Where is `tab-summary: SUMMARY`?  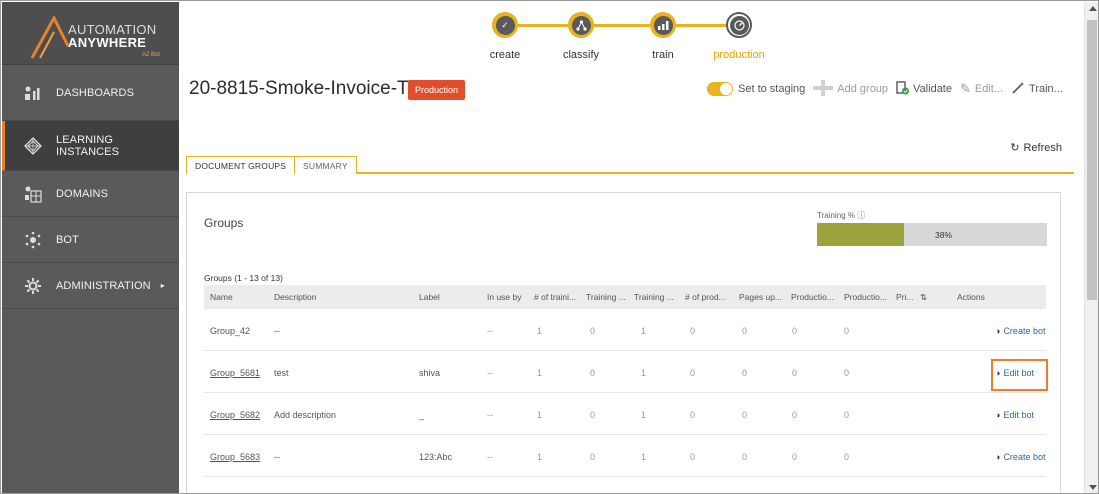 tab-summary: SUMMARY is located at coordinates (325, 165).